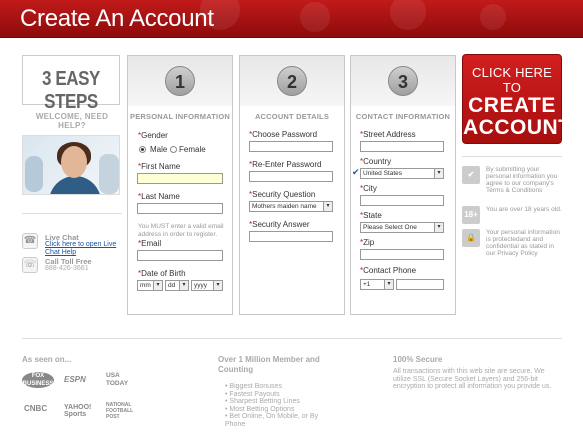  Describe the element at coordinates (153, 135) in the screenshot. I see `gender-label: *Gender` at that location.